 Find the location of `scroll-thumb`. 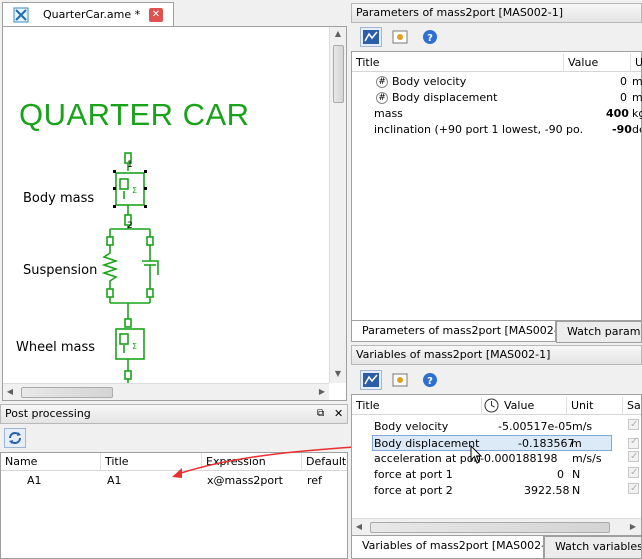

scroll-thumb is located at coordinates (338, 74).